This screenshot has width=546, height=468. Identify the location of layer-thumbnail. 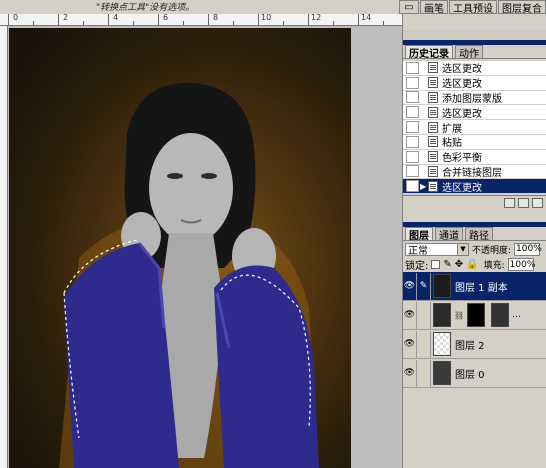
(442, 286).